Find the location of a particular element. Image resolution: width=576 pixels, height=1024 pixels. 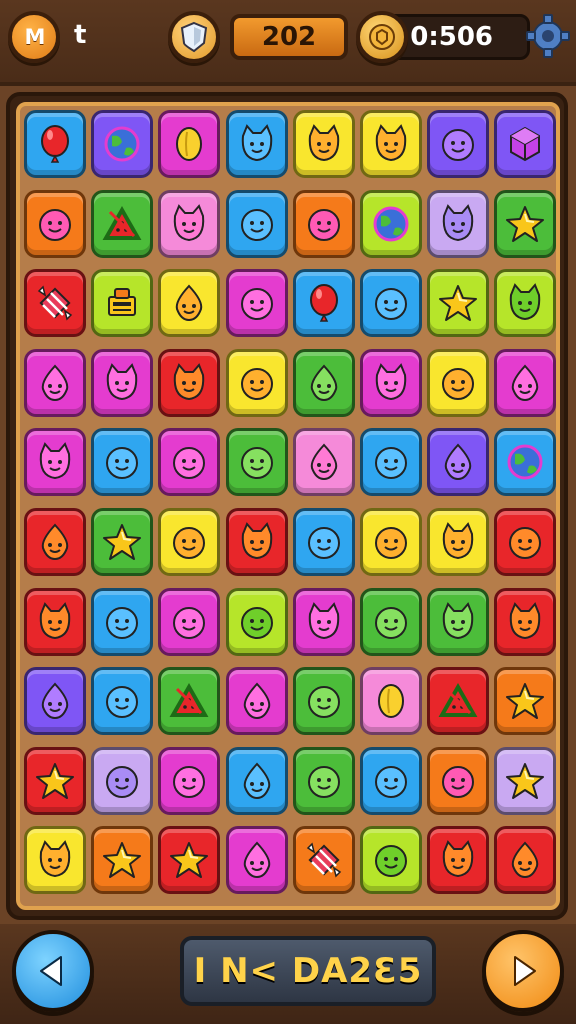

settings-button is located at coordinates (548, 36).